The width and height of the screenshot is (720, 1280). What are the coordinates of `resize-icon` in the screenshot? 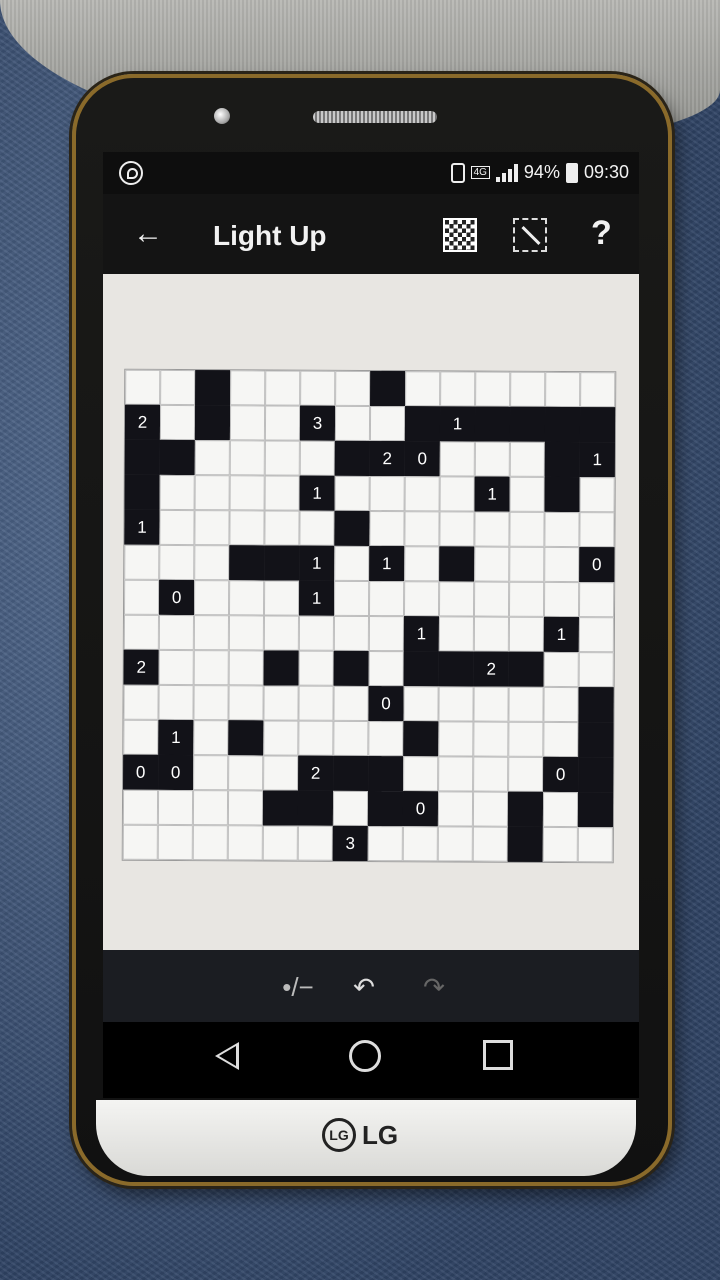 It's located at (530, 235).